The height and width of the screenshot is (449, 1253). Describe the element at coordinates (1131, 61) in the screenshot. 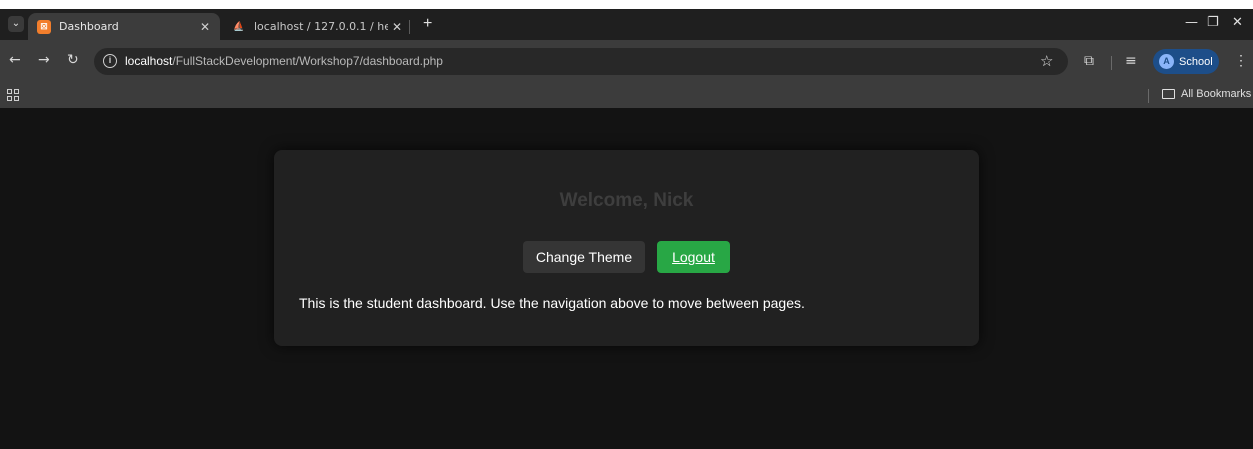

I see `reading-list-icon: ≡` at that location.